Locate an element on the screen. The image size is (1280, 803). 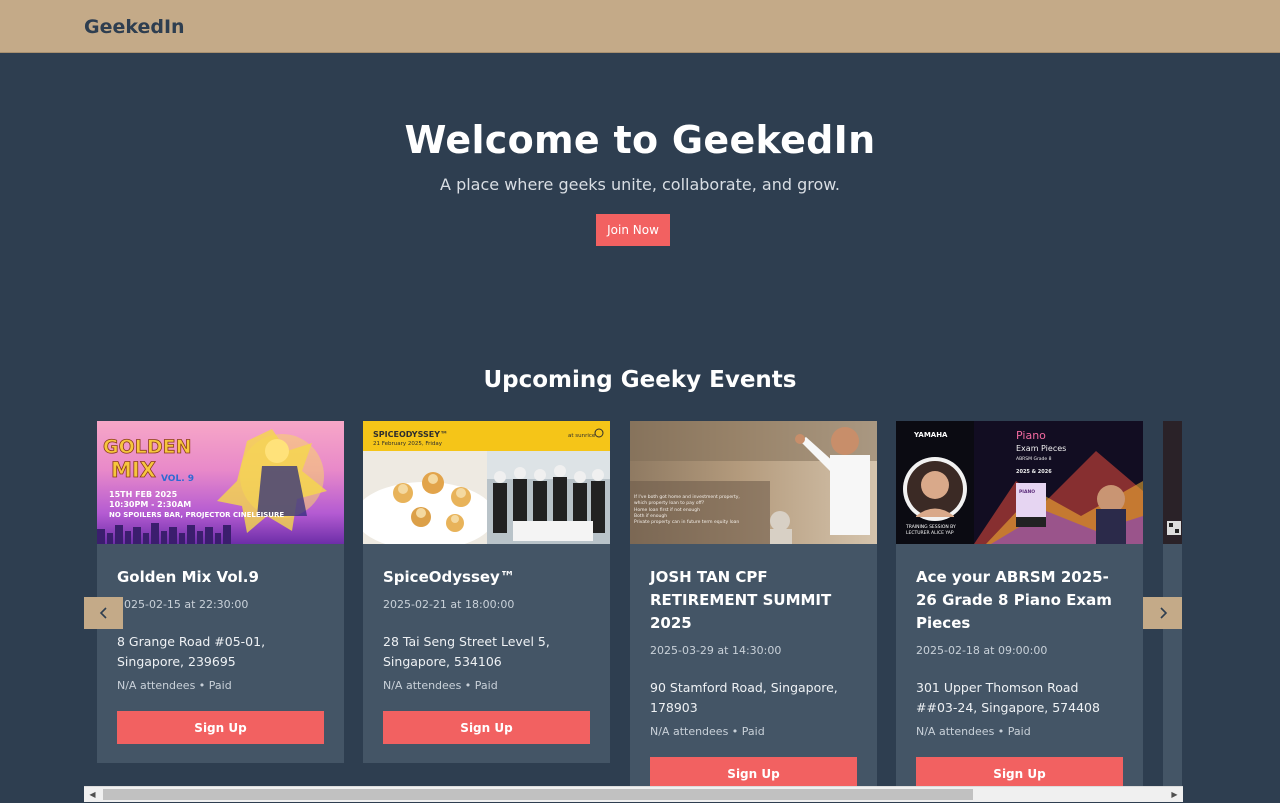
svg-text: MIX is located at coordinates (133, 470).